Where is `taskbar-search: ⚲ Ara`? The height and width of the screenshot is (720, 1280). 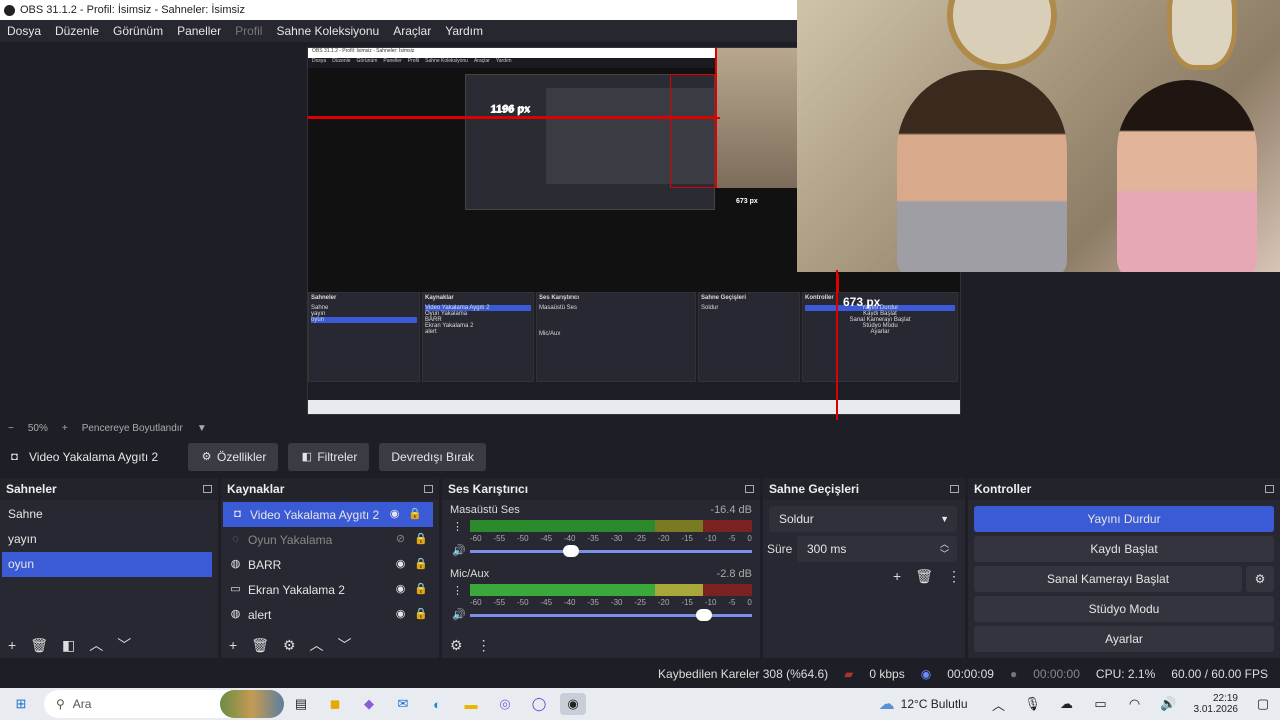 taskbar-search: ⚲ Ara is located at coordinates (164, 704).